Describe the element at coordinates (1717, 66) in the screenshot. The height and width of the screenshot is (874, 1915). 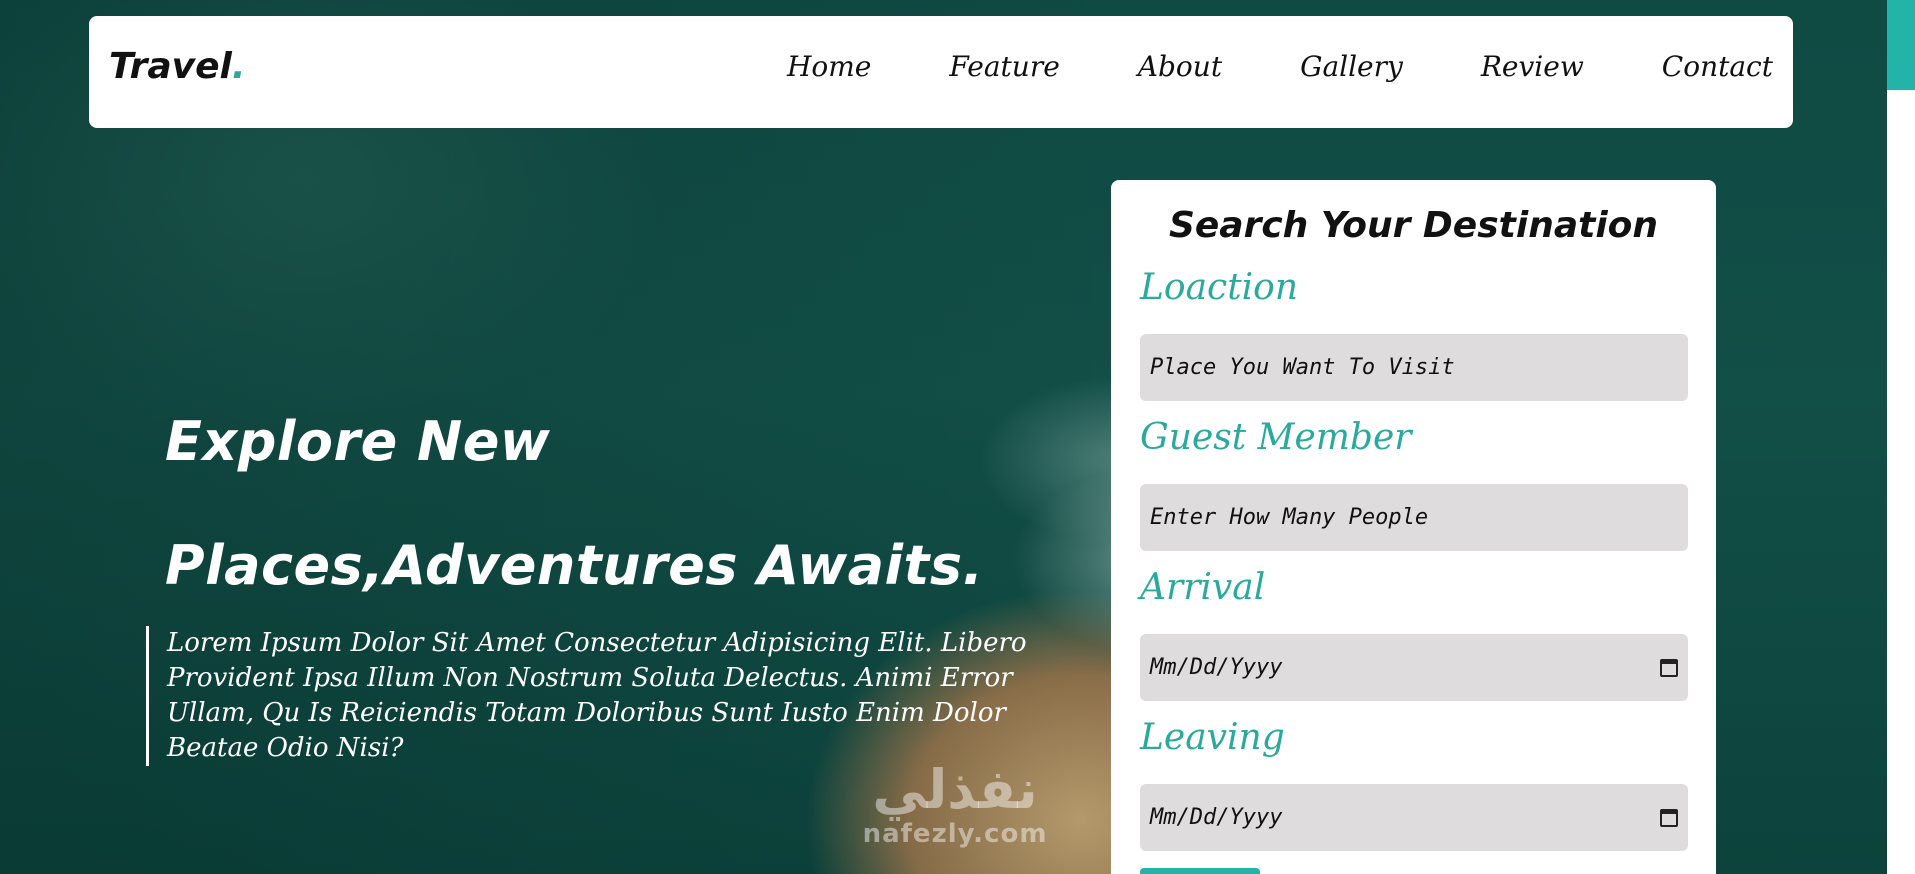
I see `nav-link-contact: Contact` at that location.